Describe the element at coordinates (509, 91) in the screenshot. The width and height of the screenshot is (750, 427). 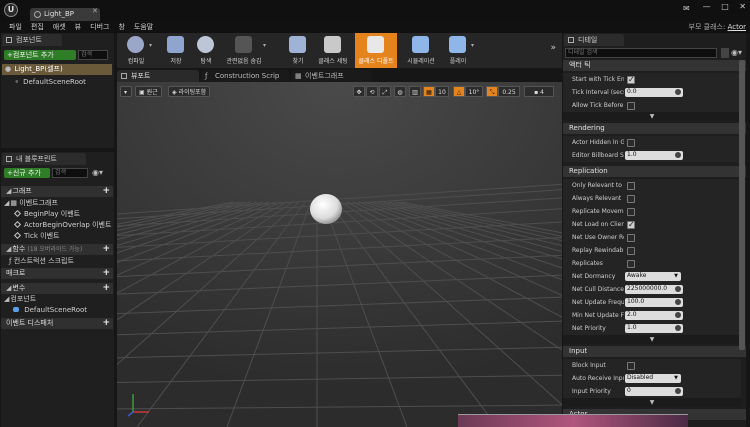
I see `scale-snap-value: 0.25` at that location.